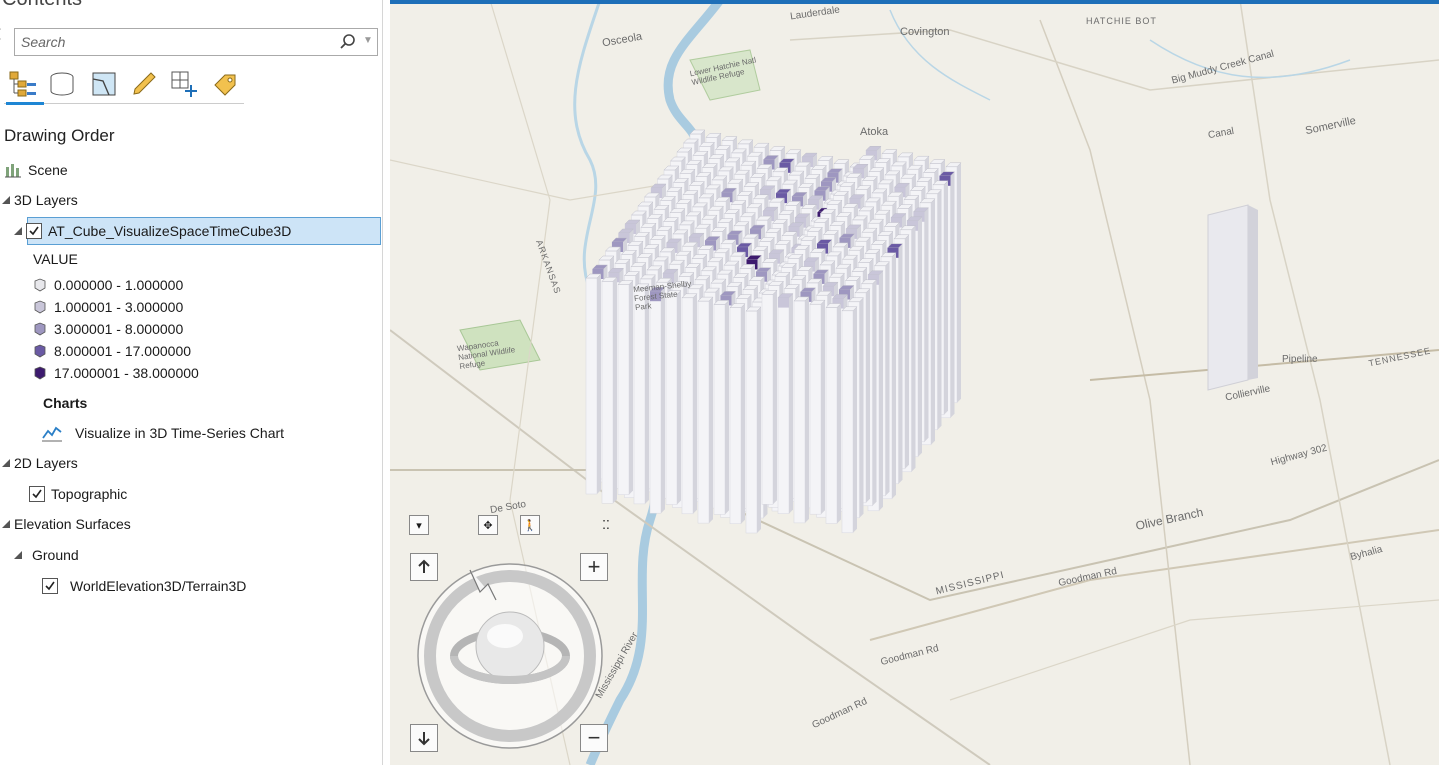 The image size is (1439, 765). What do you see at coordinates (46, 463) in the screenshot?
I see `group-2d-layers-label: 2D Layers` at bounding box center [46, 463].